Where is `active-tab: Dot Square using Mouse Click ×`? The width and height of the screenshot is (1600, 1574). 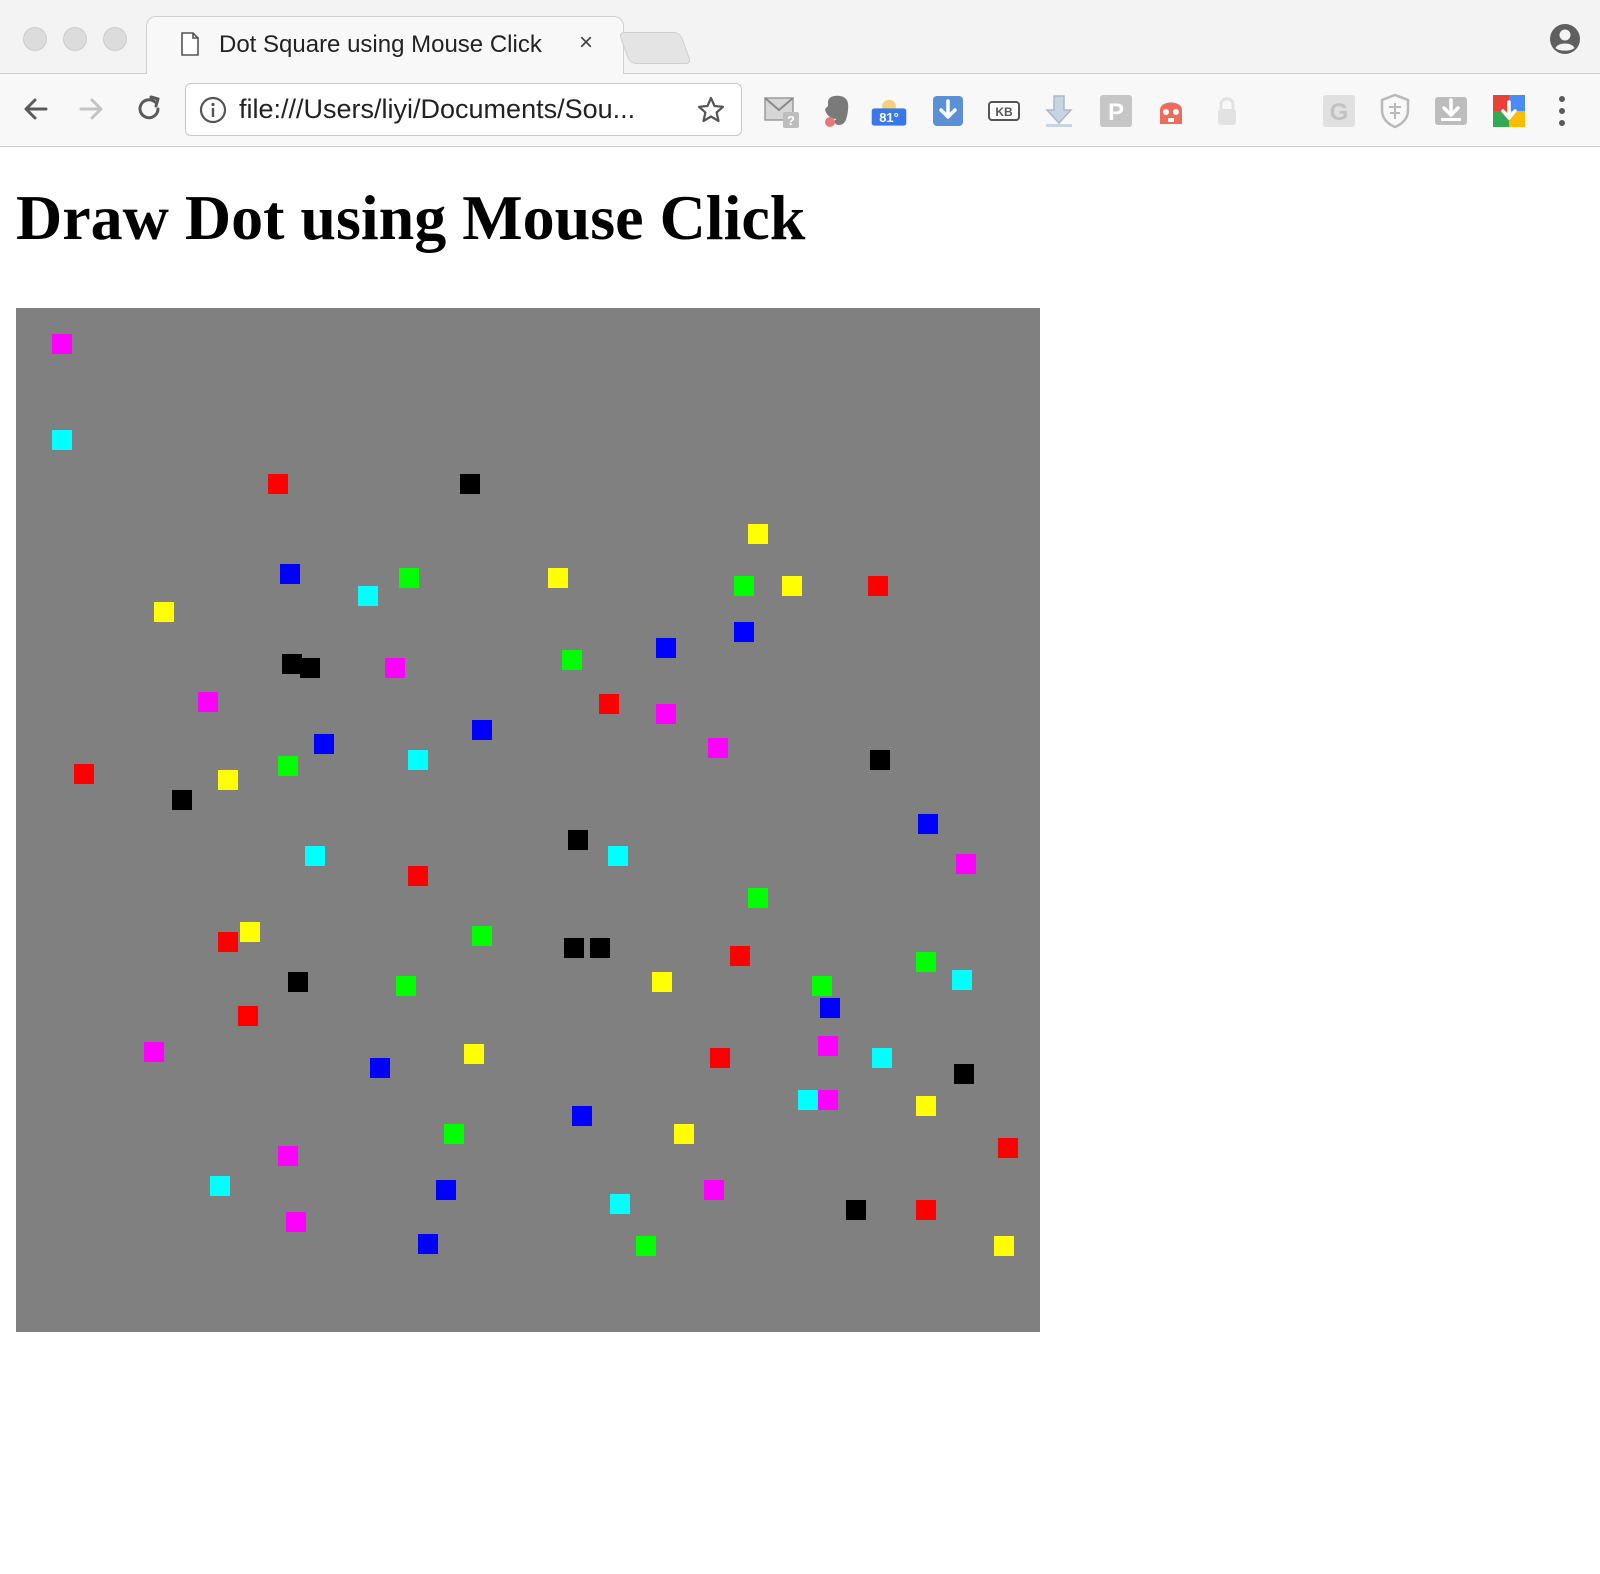 active-tab: Dot Square using Mouse Click × is located at coordinates (385, 45).